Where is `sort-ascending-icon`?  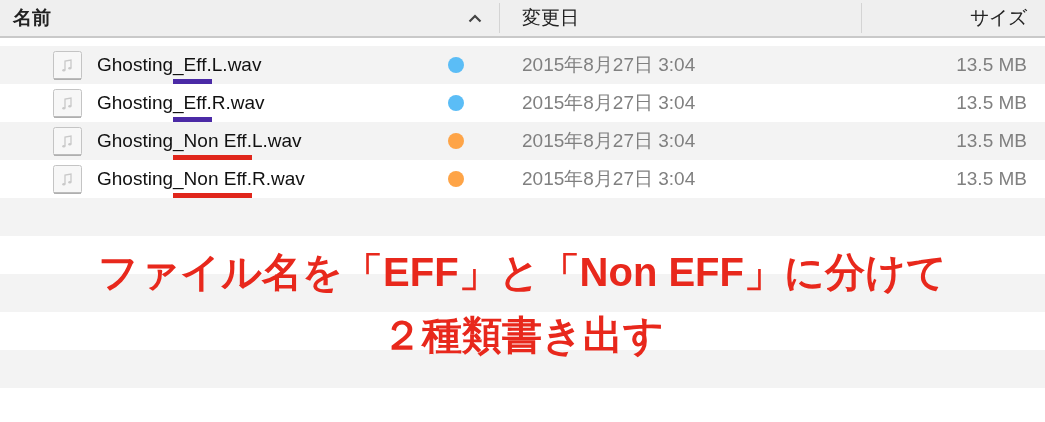
sort-ascending-icon is located at coordinates (475, 18).